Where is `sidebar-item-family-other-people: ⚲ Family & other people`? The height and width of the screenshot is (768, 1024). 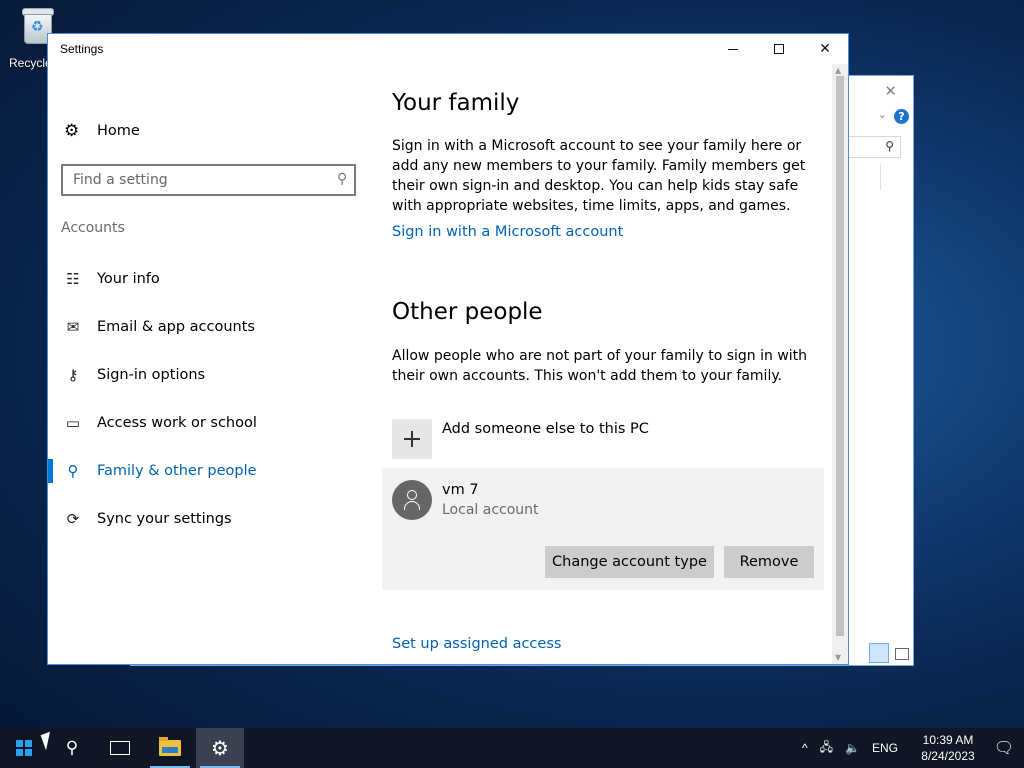 sidebar-item-family-other-people: ⚲ Family & other people is located at coordinates (213, 471).